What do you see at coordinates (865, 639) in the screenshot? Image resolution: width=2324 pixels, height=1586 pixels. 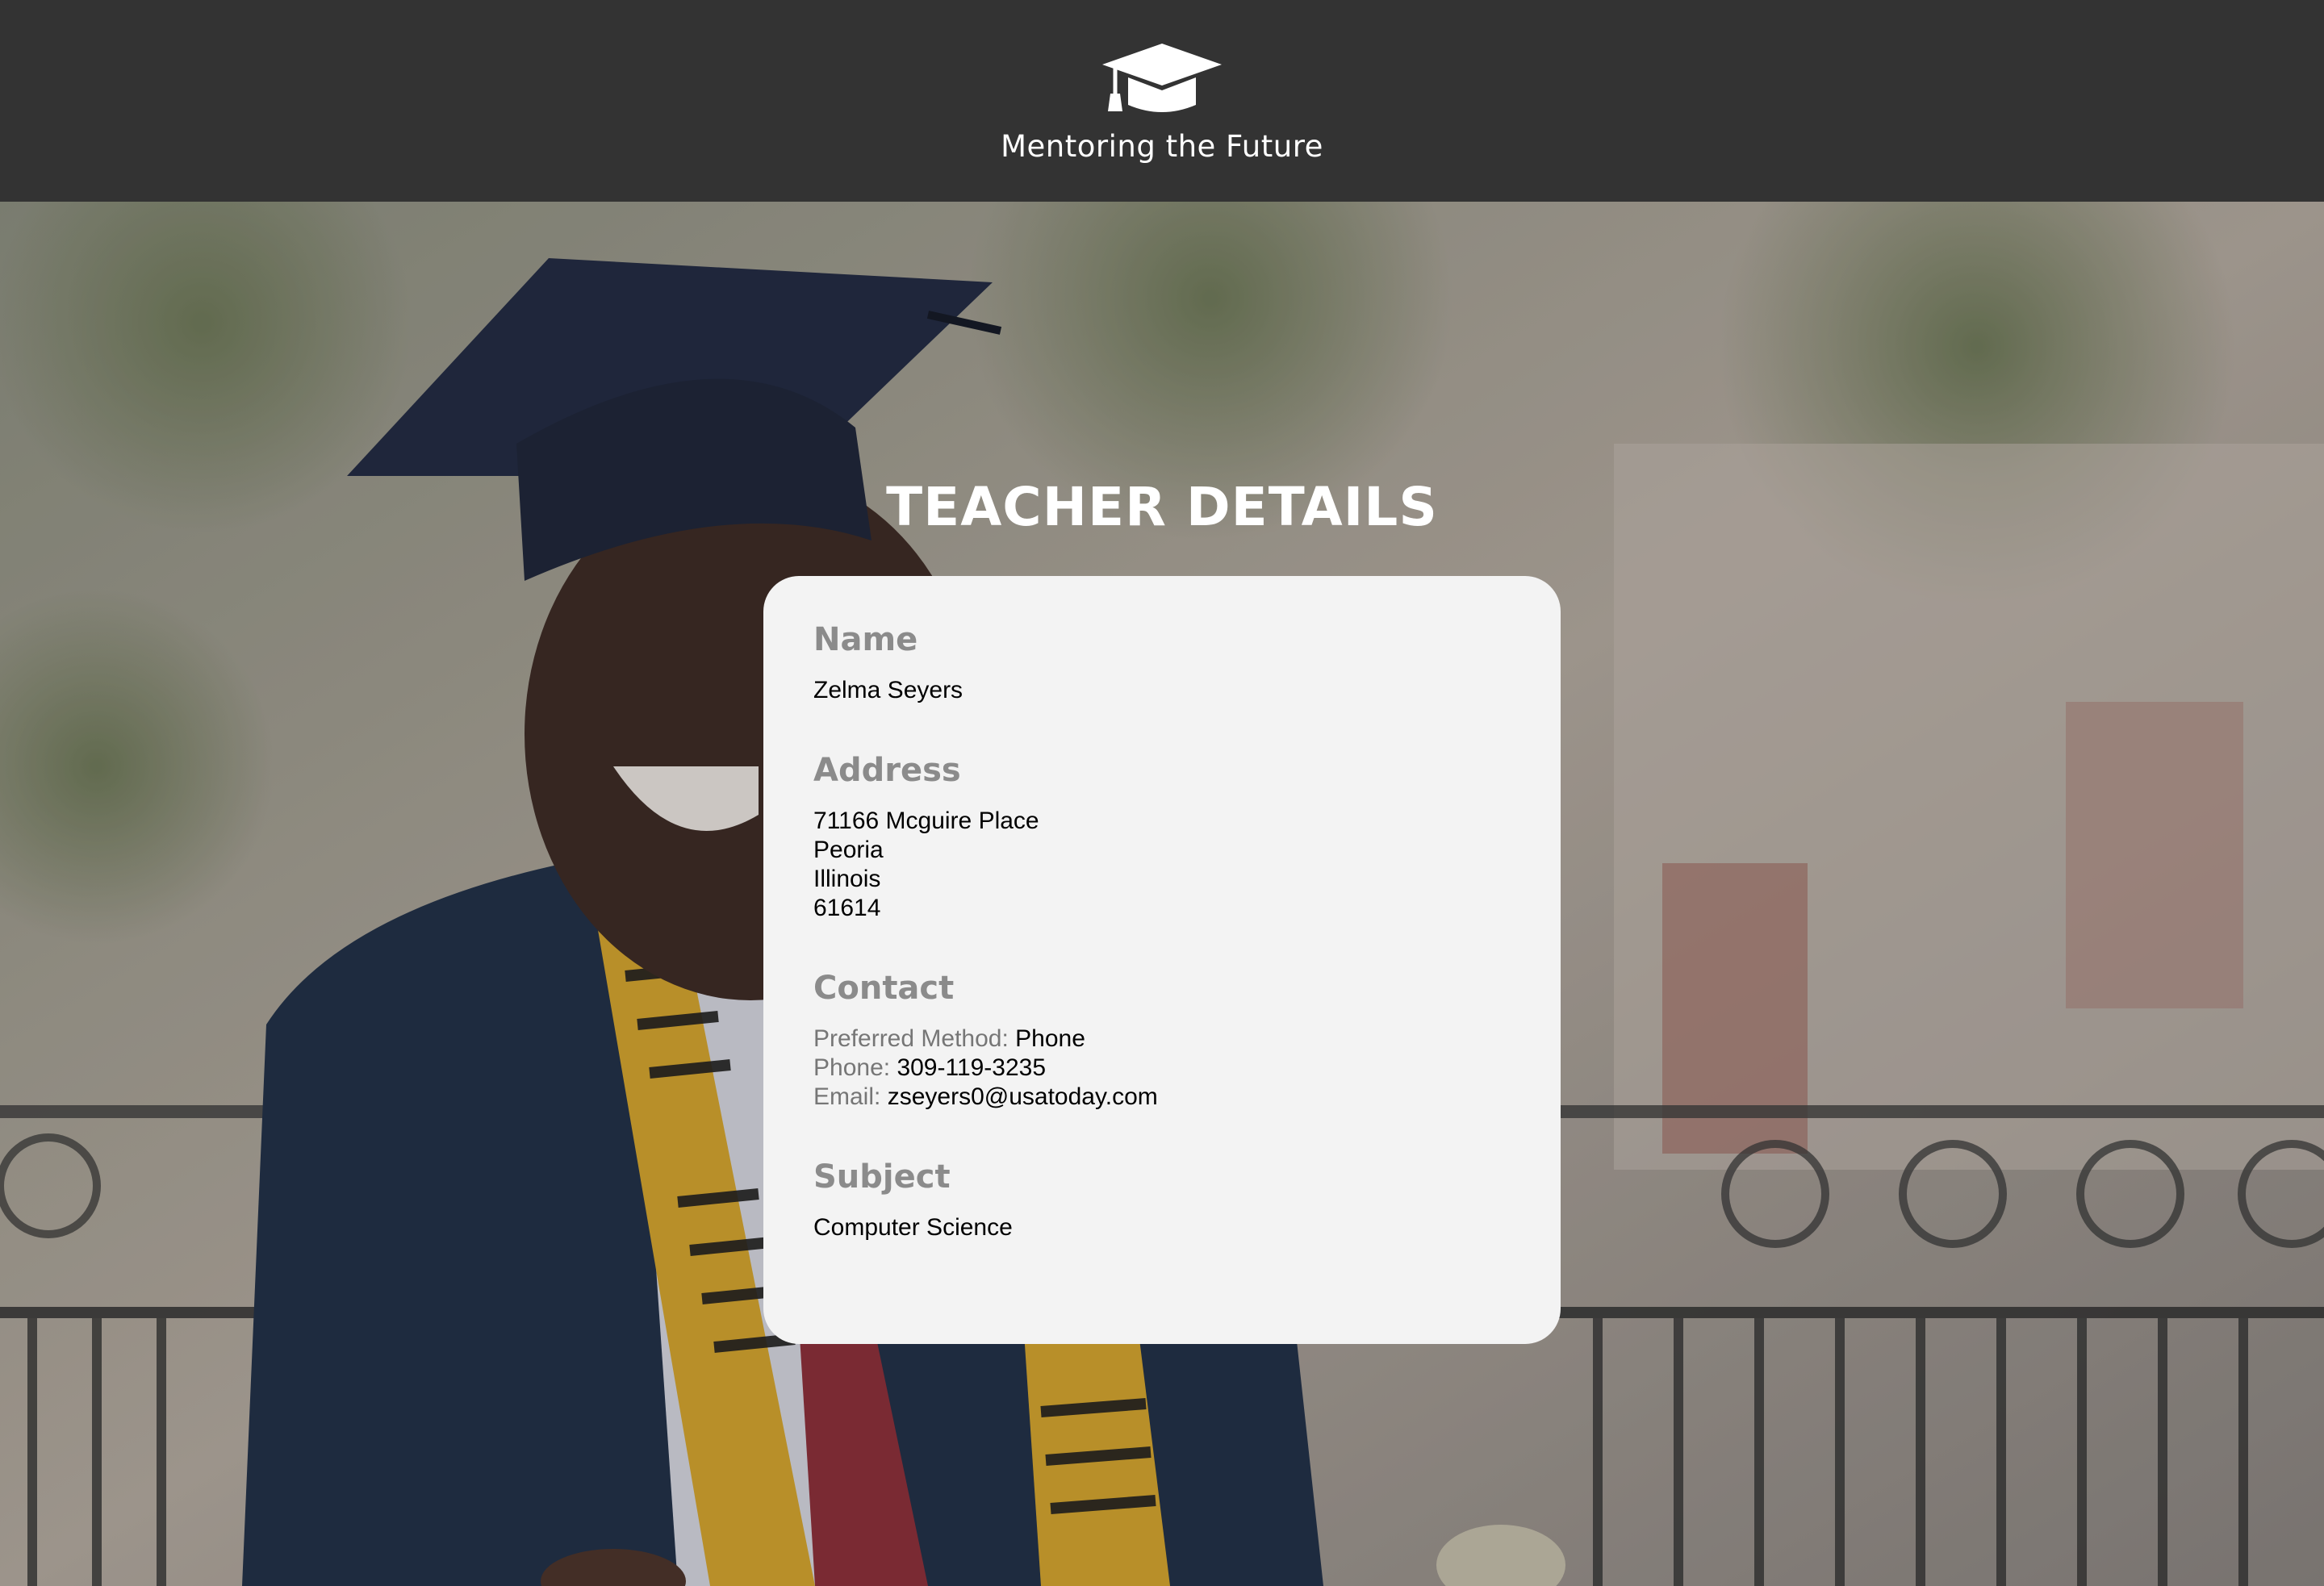 I see `name-heading: Name` at bounding box center [865, 639].